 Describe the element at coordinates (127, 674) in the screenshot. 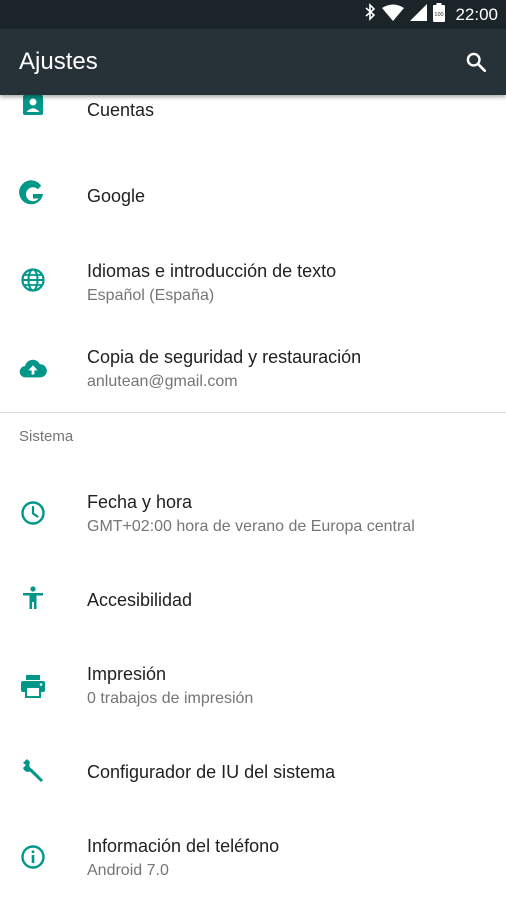

I see `item-title: Impresión` at that location.